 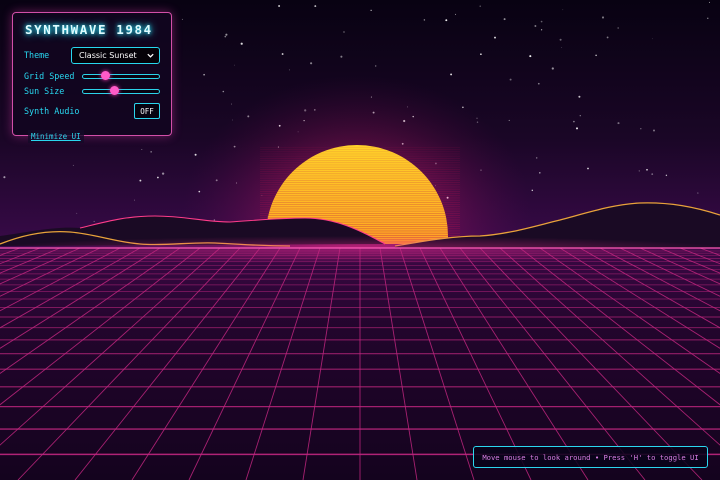 I want to click on theme-select-value: Classic Sunset, so click(x=108, y=55).